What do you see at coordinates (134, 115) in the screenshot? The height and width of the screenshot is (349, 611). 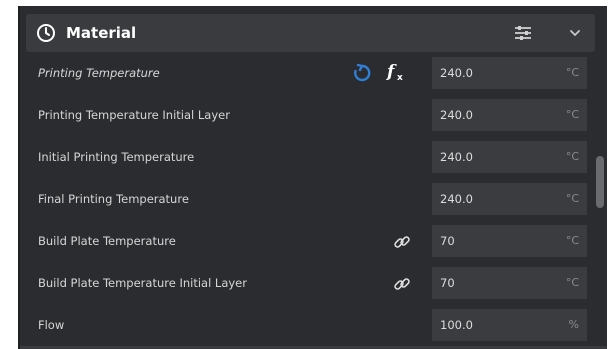 I see `setting-label: Printing Temperature Initial Layer` at bounding box center [134, 115].